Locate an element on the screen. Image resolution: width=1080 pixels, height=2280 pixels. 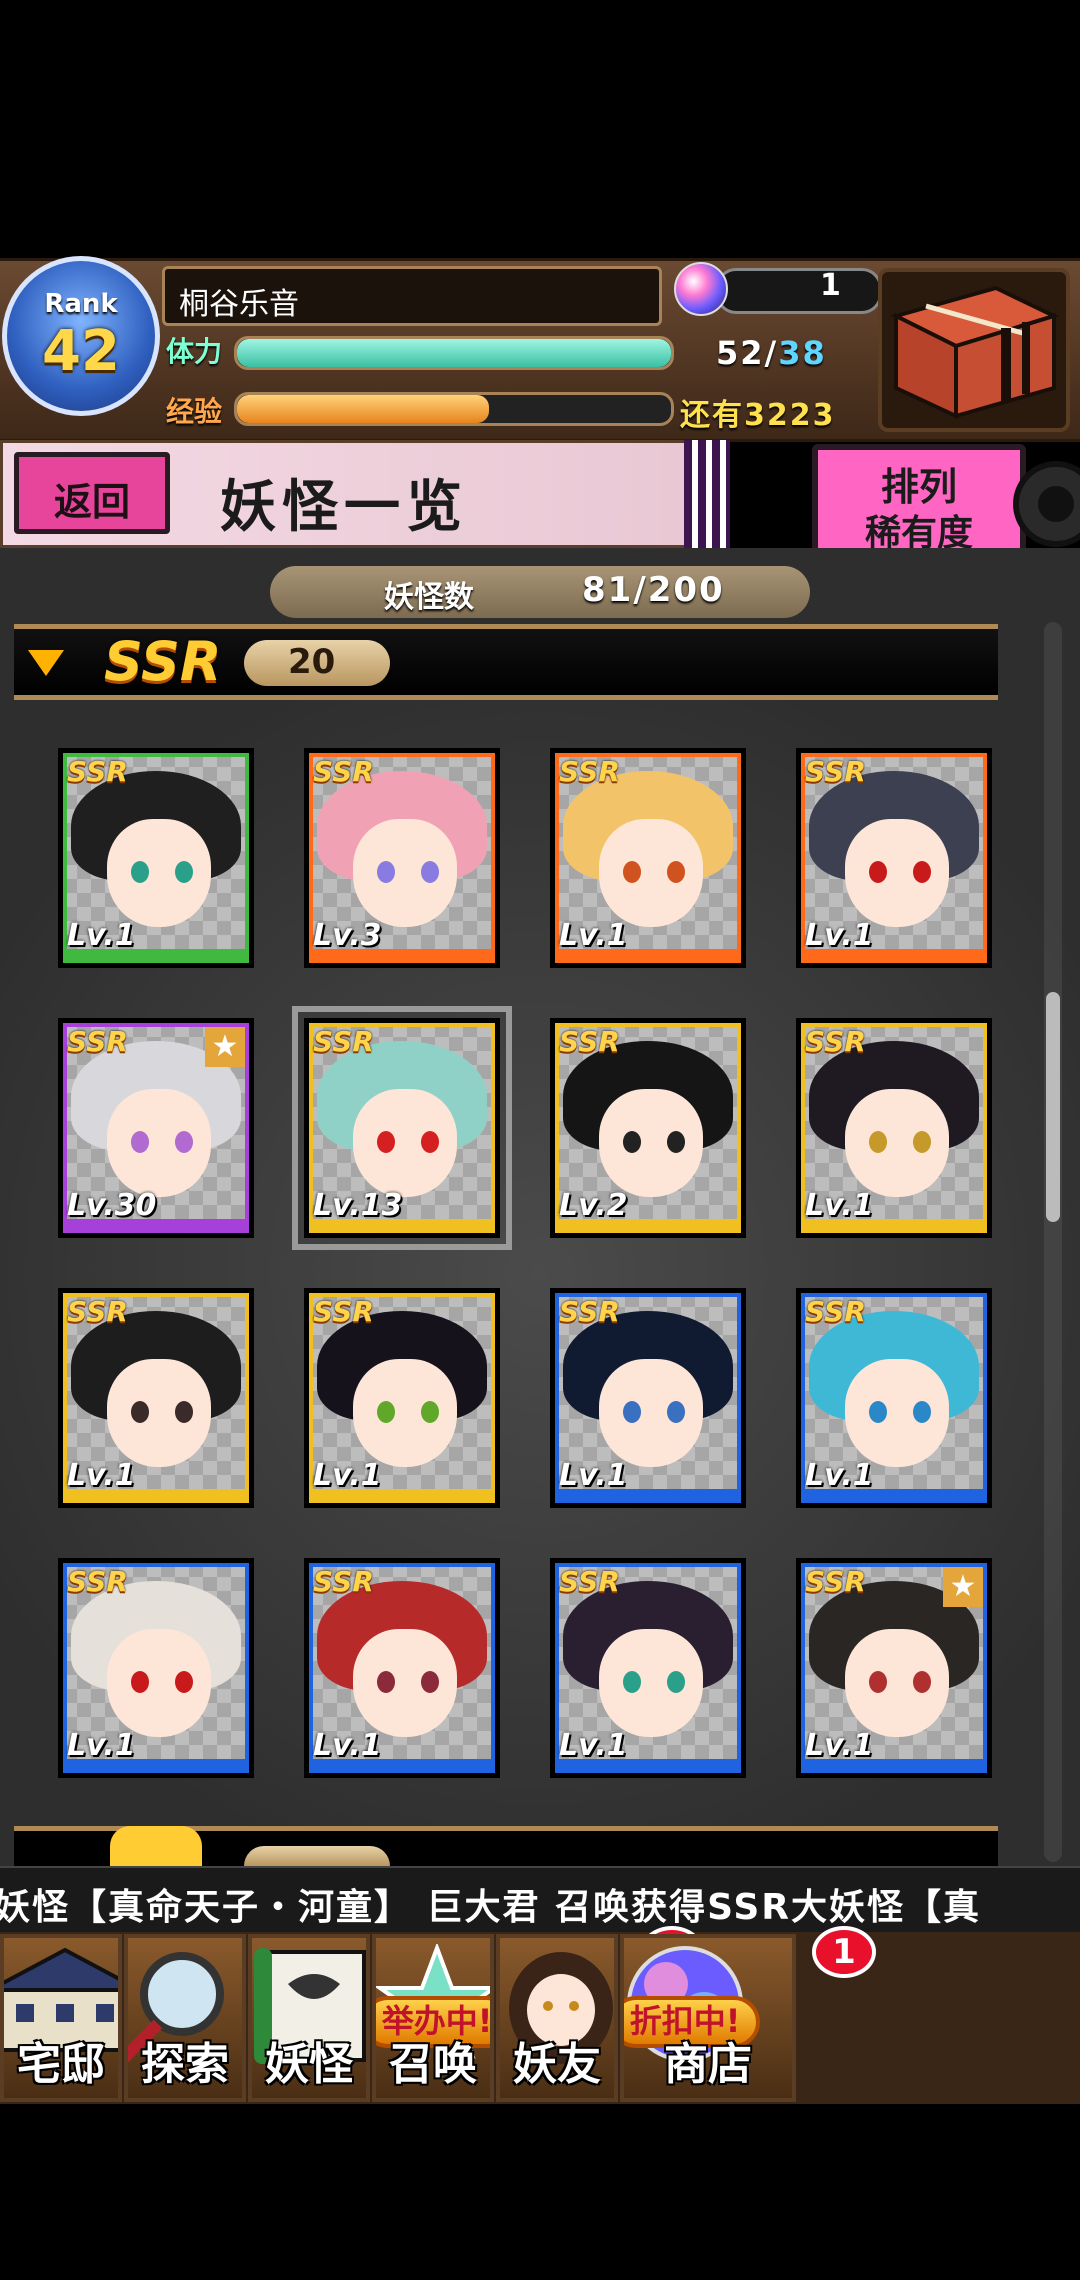
nav-button-0: 宅邸 is located at coordinates (61, 2018).